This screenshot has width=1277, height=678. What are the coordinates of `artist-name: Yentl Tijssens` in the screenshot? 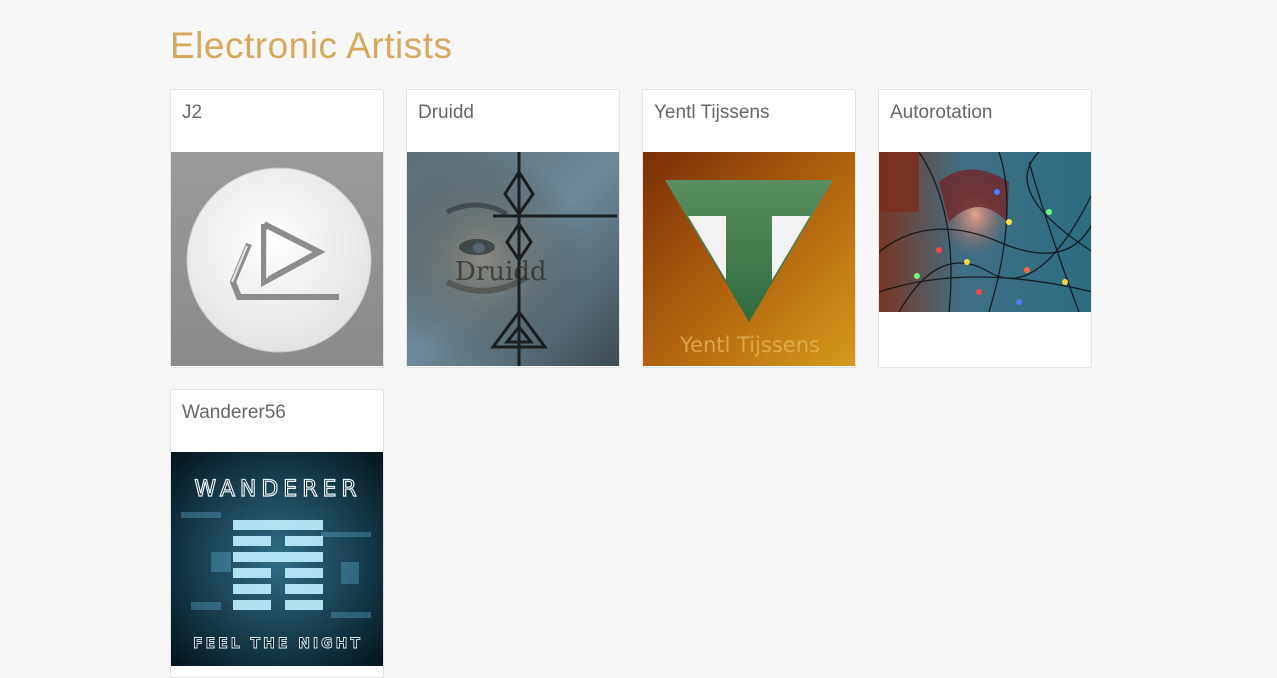 It's located at (749, 121).